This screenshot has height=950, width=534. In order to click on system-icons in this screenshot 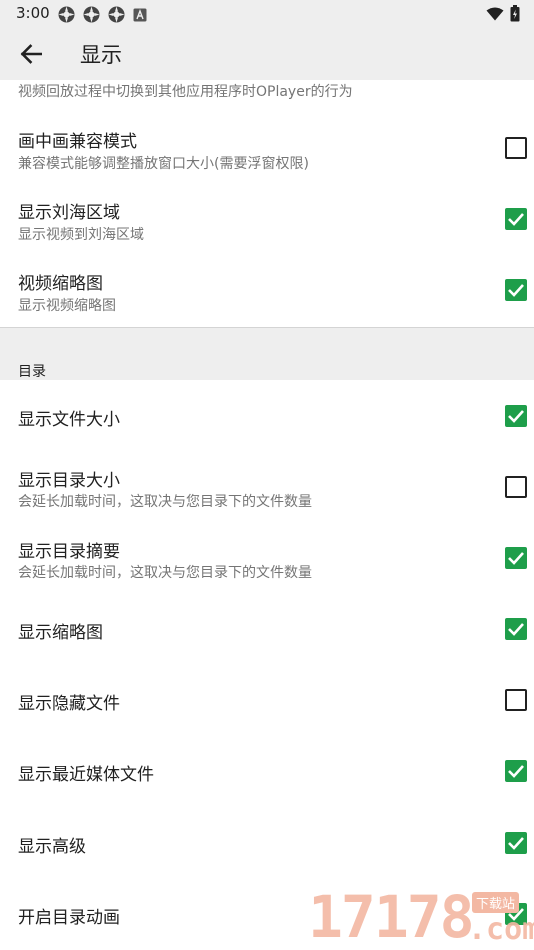, I will do `click(503, 13)`.